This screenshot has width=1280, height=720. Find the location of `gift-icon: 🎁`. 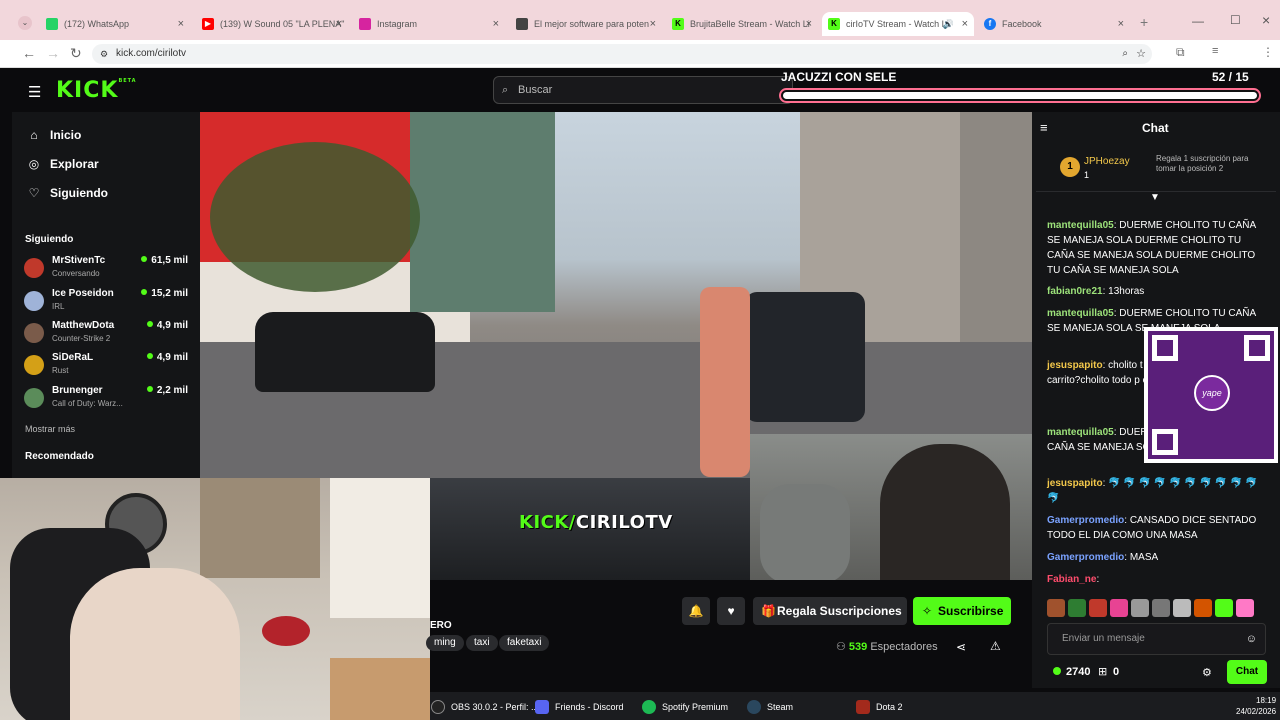

gift-icon: 🎁 is located at coordinates (768, 611).